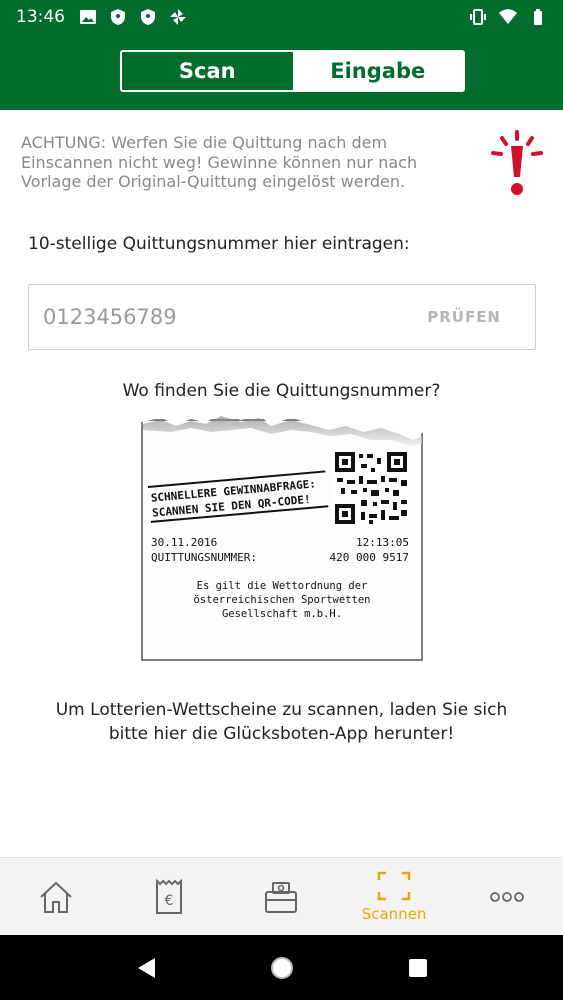  What do you see at coordinates (464, 317) in the screenshot?
I see `check-button: PRÜFEN` at bounding box center [464, 317].